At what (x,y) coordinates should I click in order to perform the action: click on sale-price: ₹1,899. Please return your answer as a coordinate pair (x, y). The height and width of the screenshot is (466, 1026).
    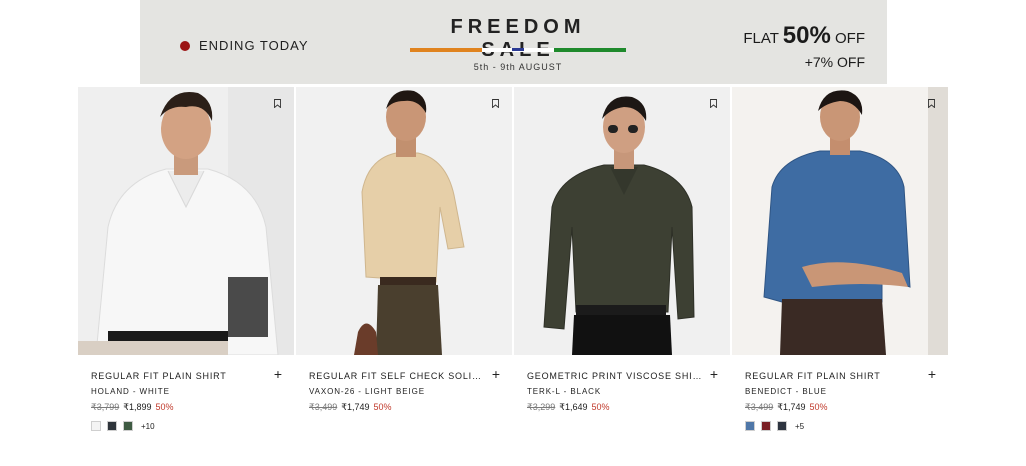
    Looking at the image, I should click on (137, 407).